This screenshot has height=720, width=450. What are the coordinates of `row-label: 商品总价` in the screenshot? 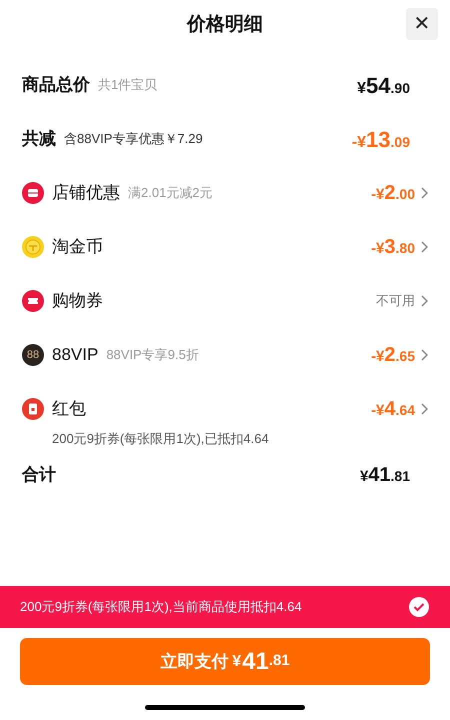 It's located at (56, 85).